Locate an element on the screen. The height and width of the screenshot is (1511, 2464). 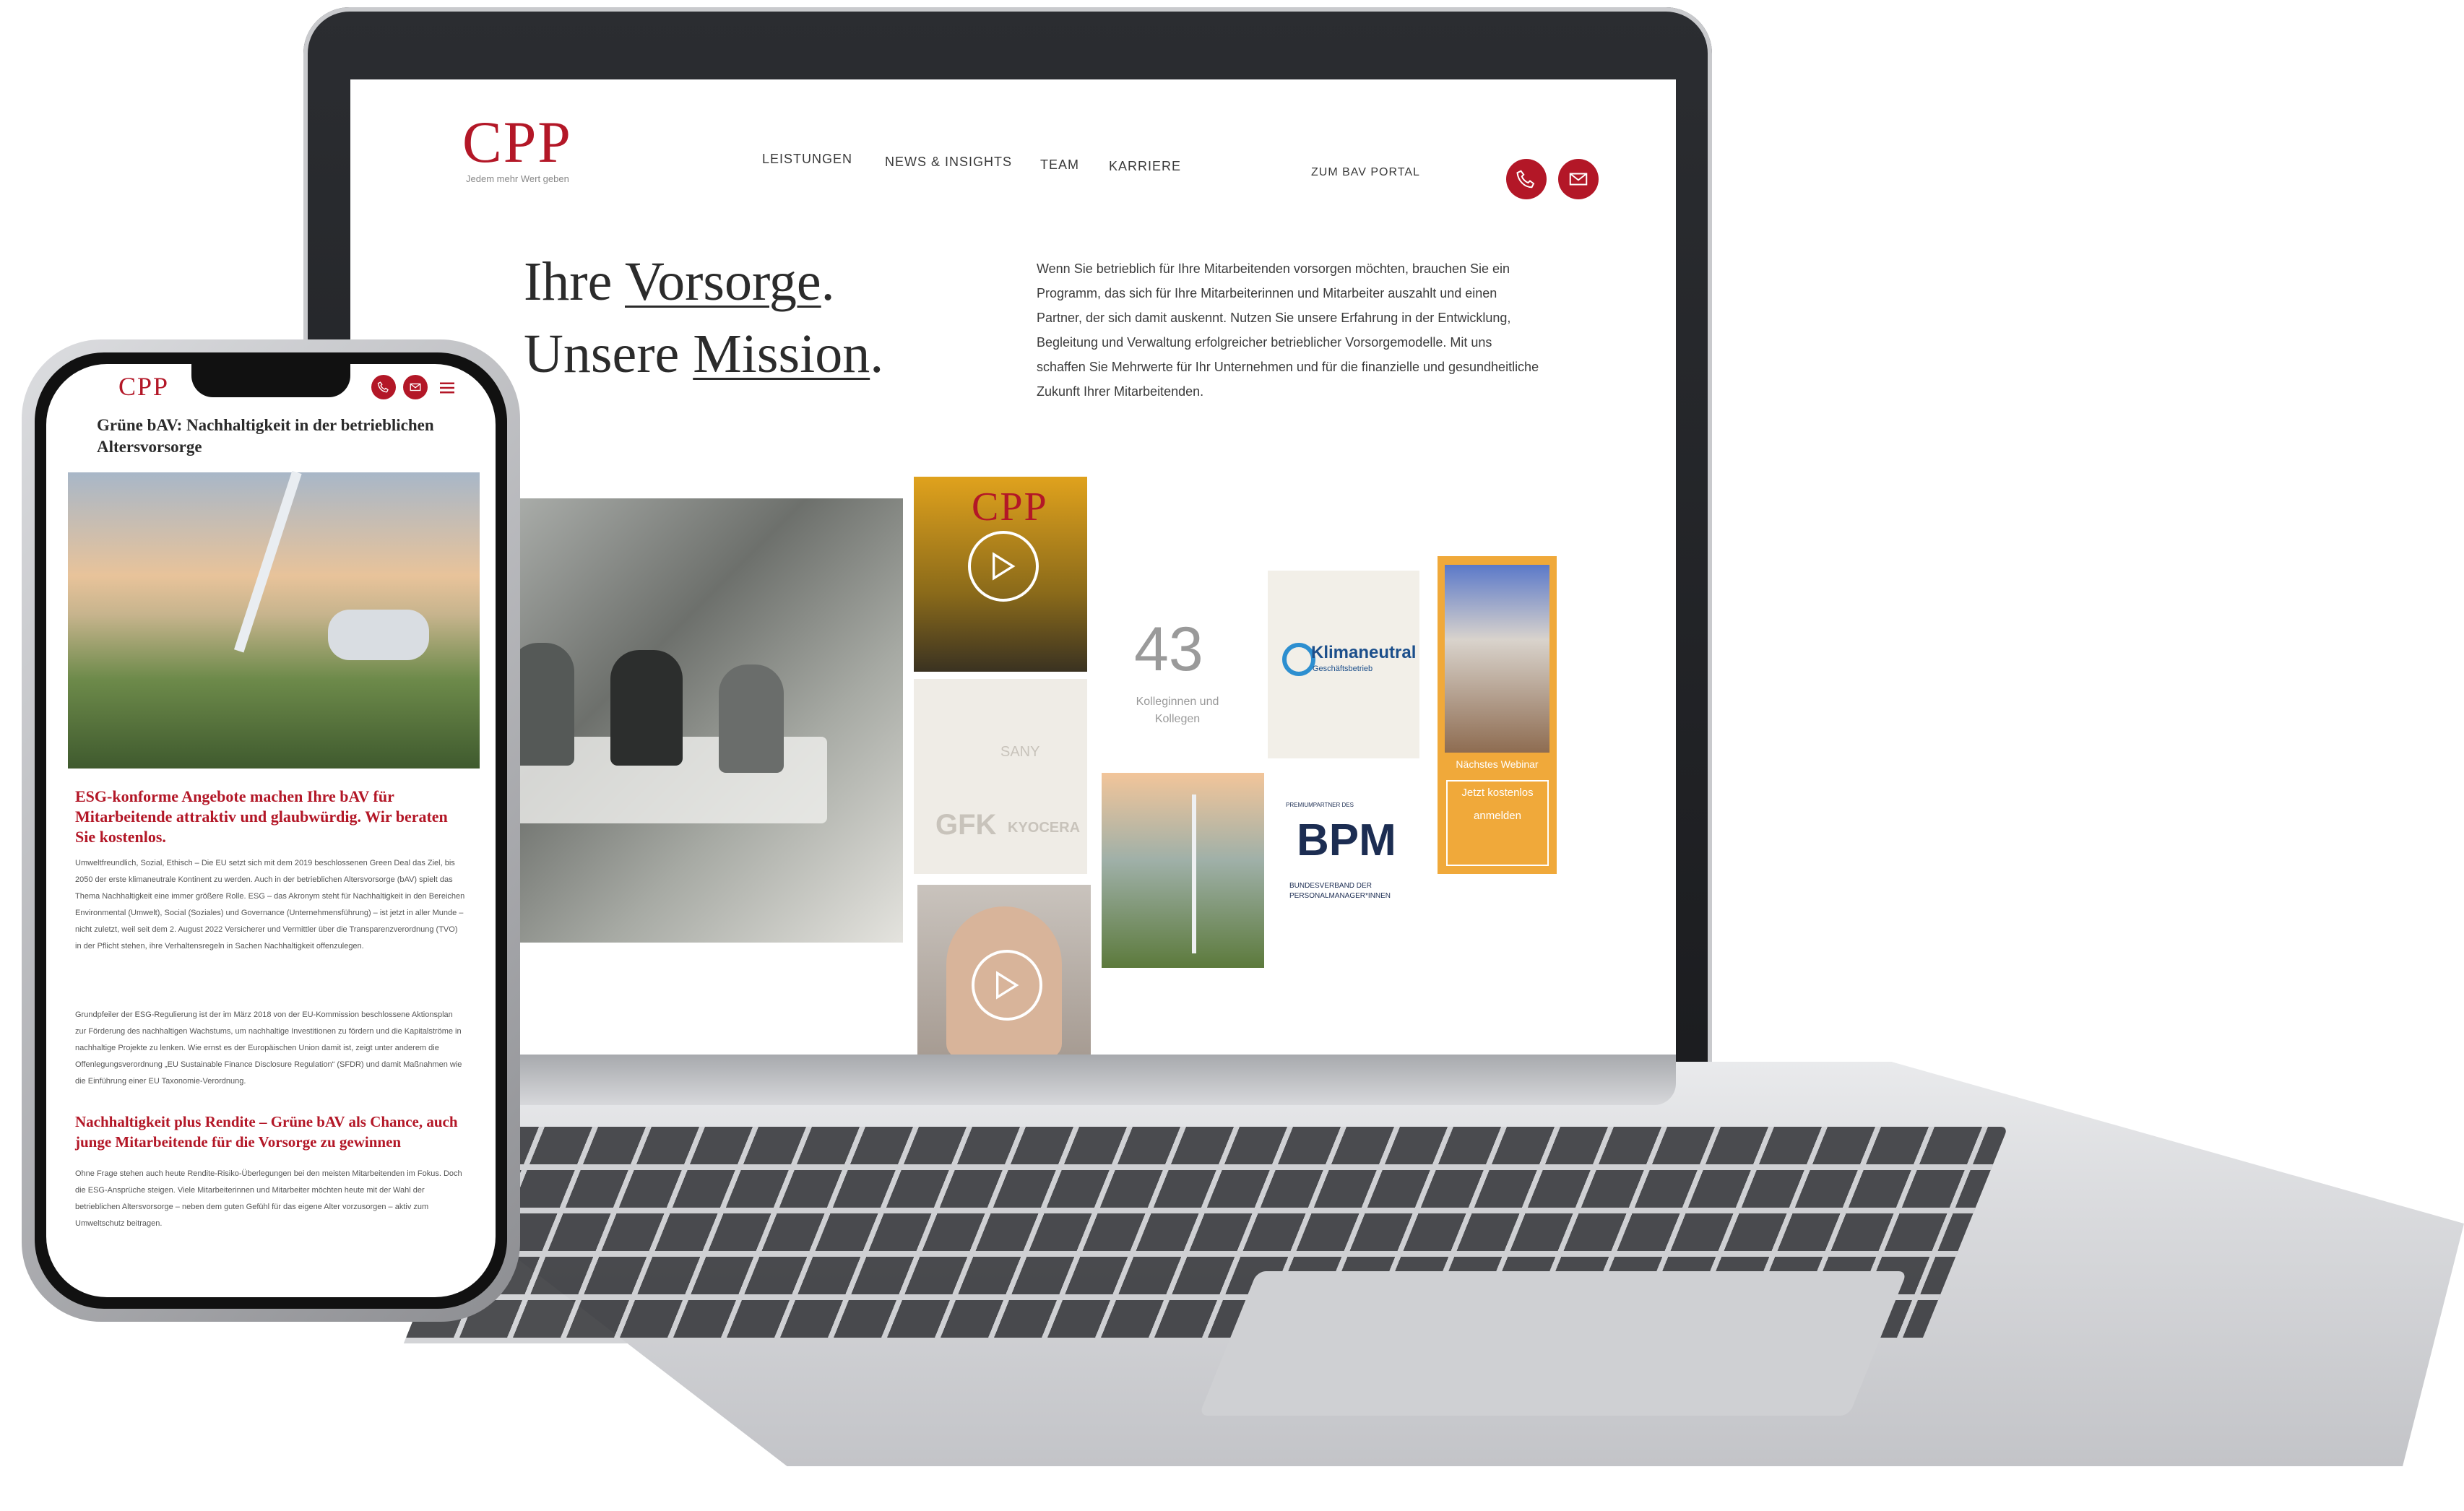
hero-word: Ihre is located at coordinates (568, 281).